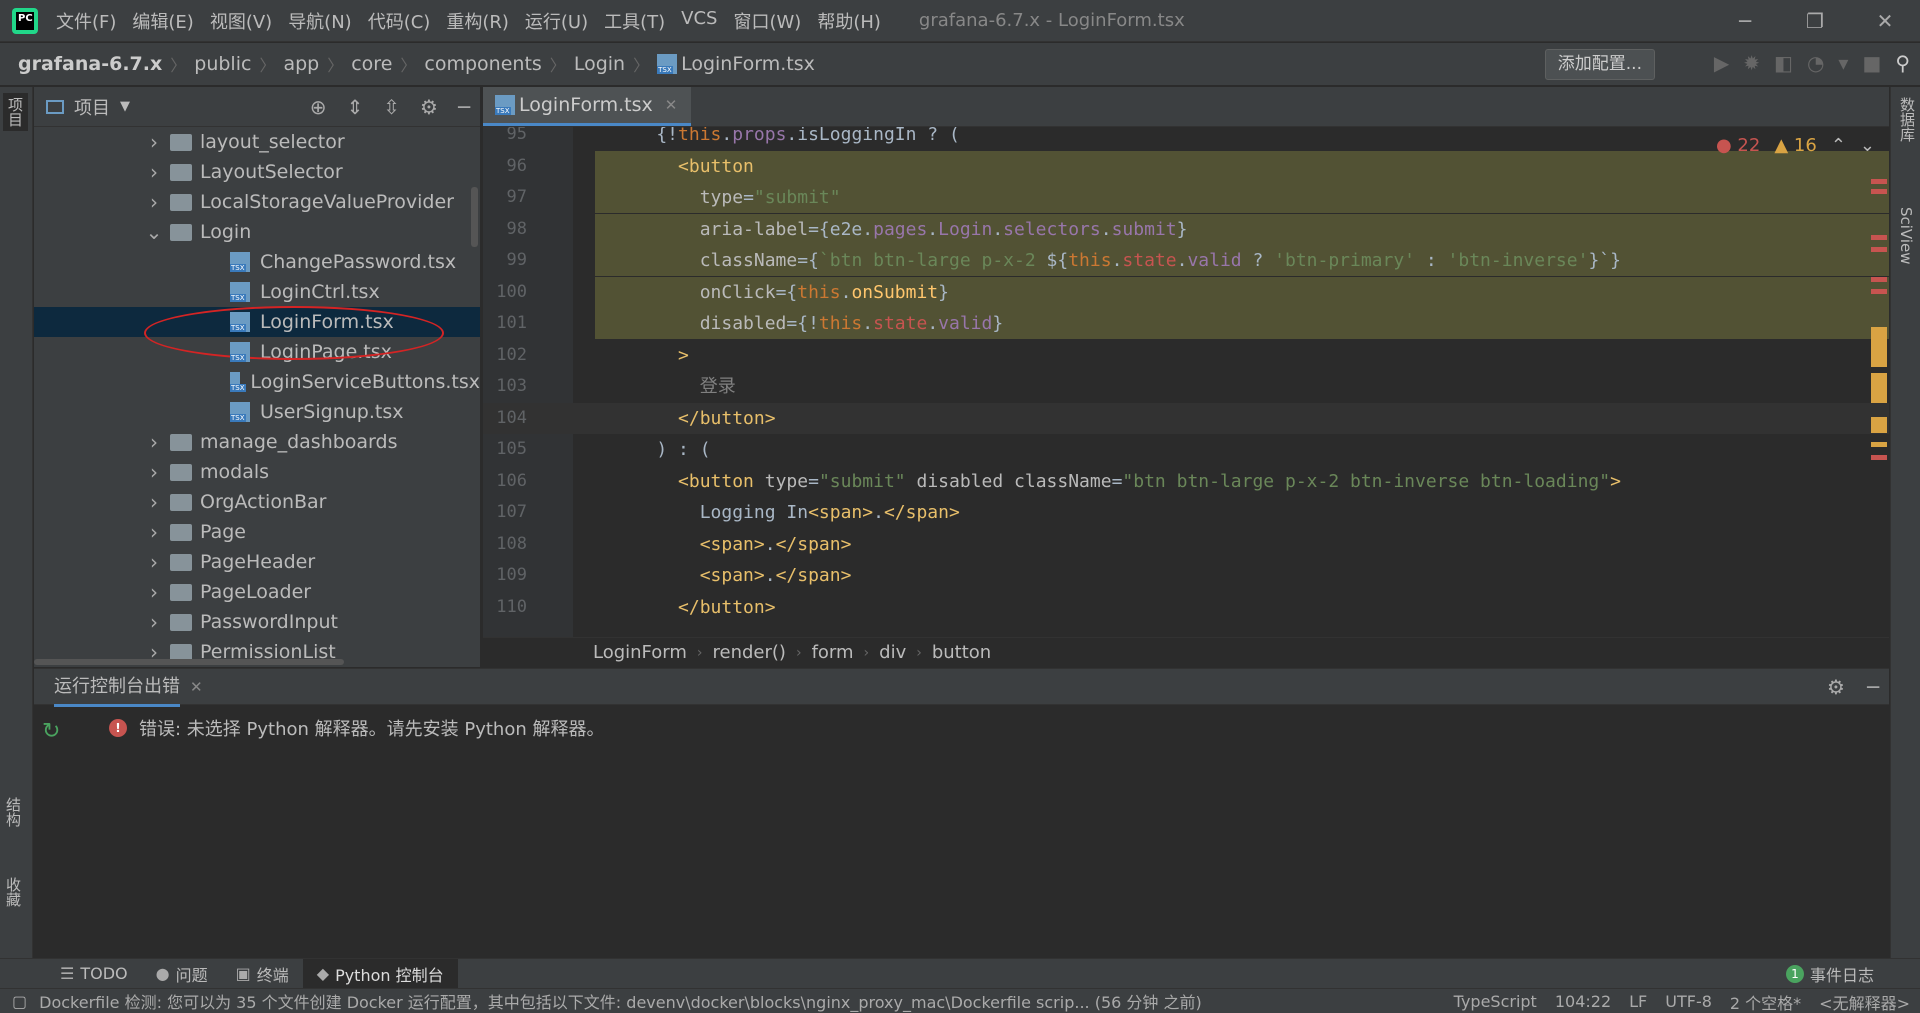 The height and width of the screenshot is (1013, 1920). What do you see at coordinates (257, 382) in the screenshot?
I see `tree-file: LoginServiceButtons.tsx` at bounding box center [257, 382].